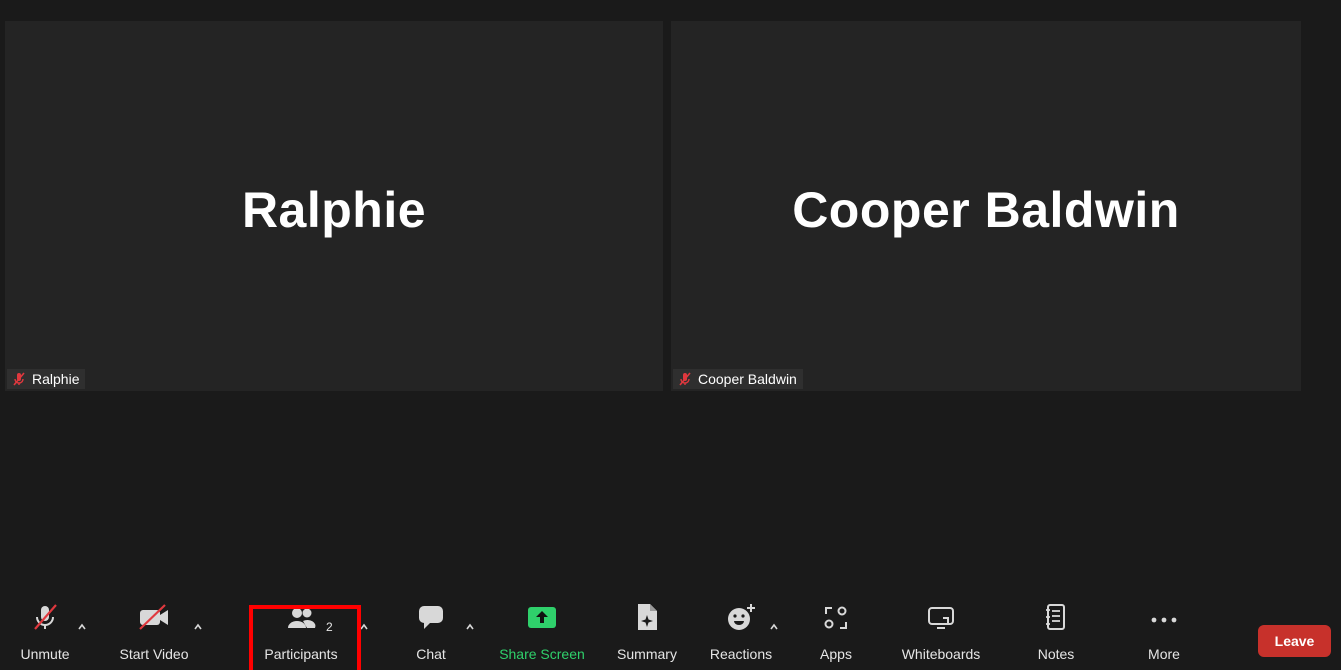 The height and width of the screenshot is (670, 1341). What do you see at coordinates (774, 627) in the screenshot?
I see `reactions-options-caret` at bounding box center [774, 627].